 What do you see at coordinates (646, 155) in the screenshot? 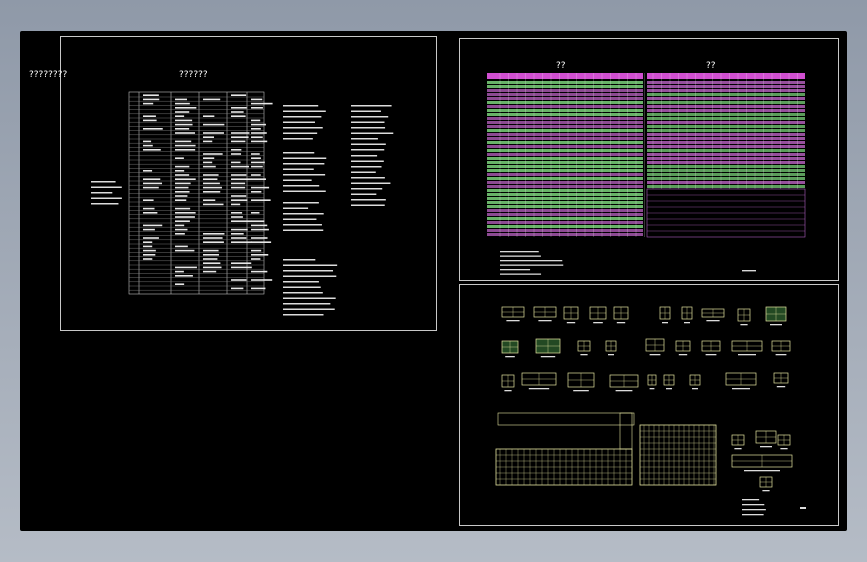
I see `schedule-table` at bounding box center [646, 155].